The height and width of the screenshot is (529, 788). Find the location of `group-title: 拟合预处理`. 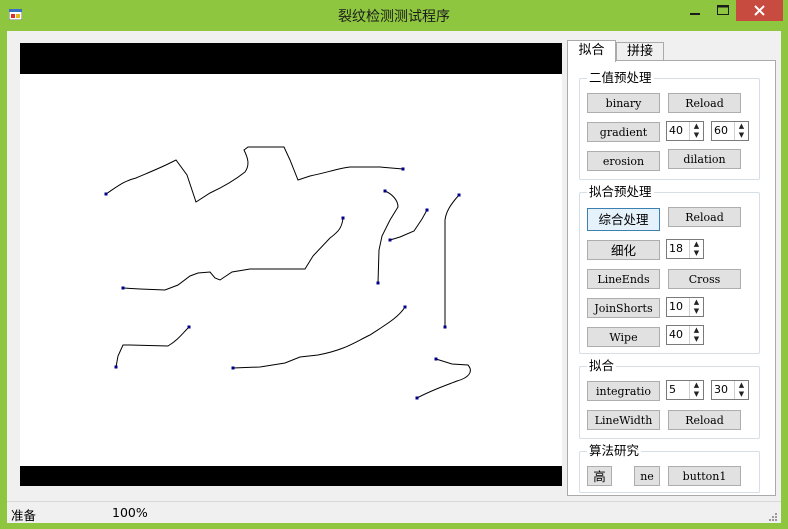

group-title: 拟合预处理 is located at coordinates (620, 191).